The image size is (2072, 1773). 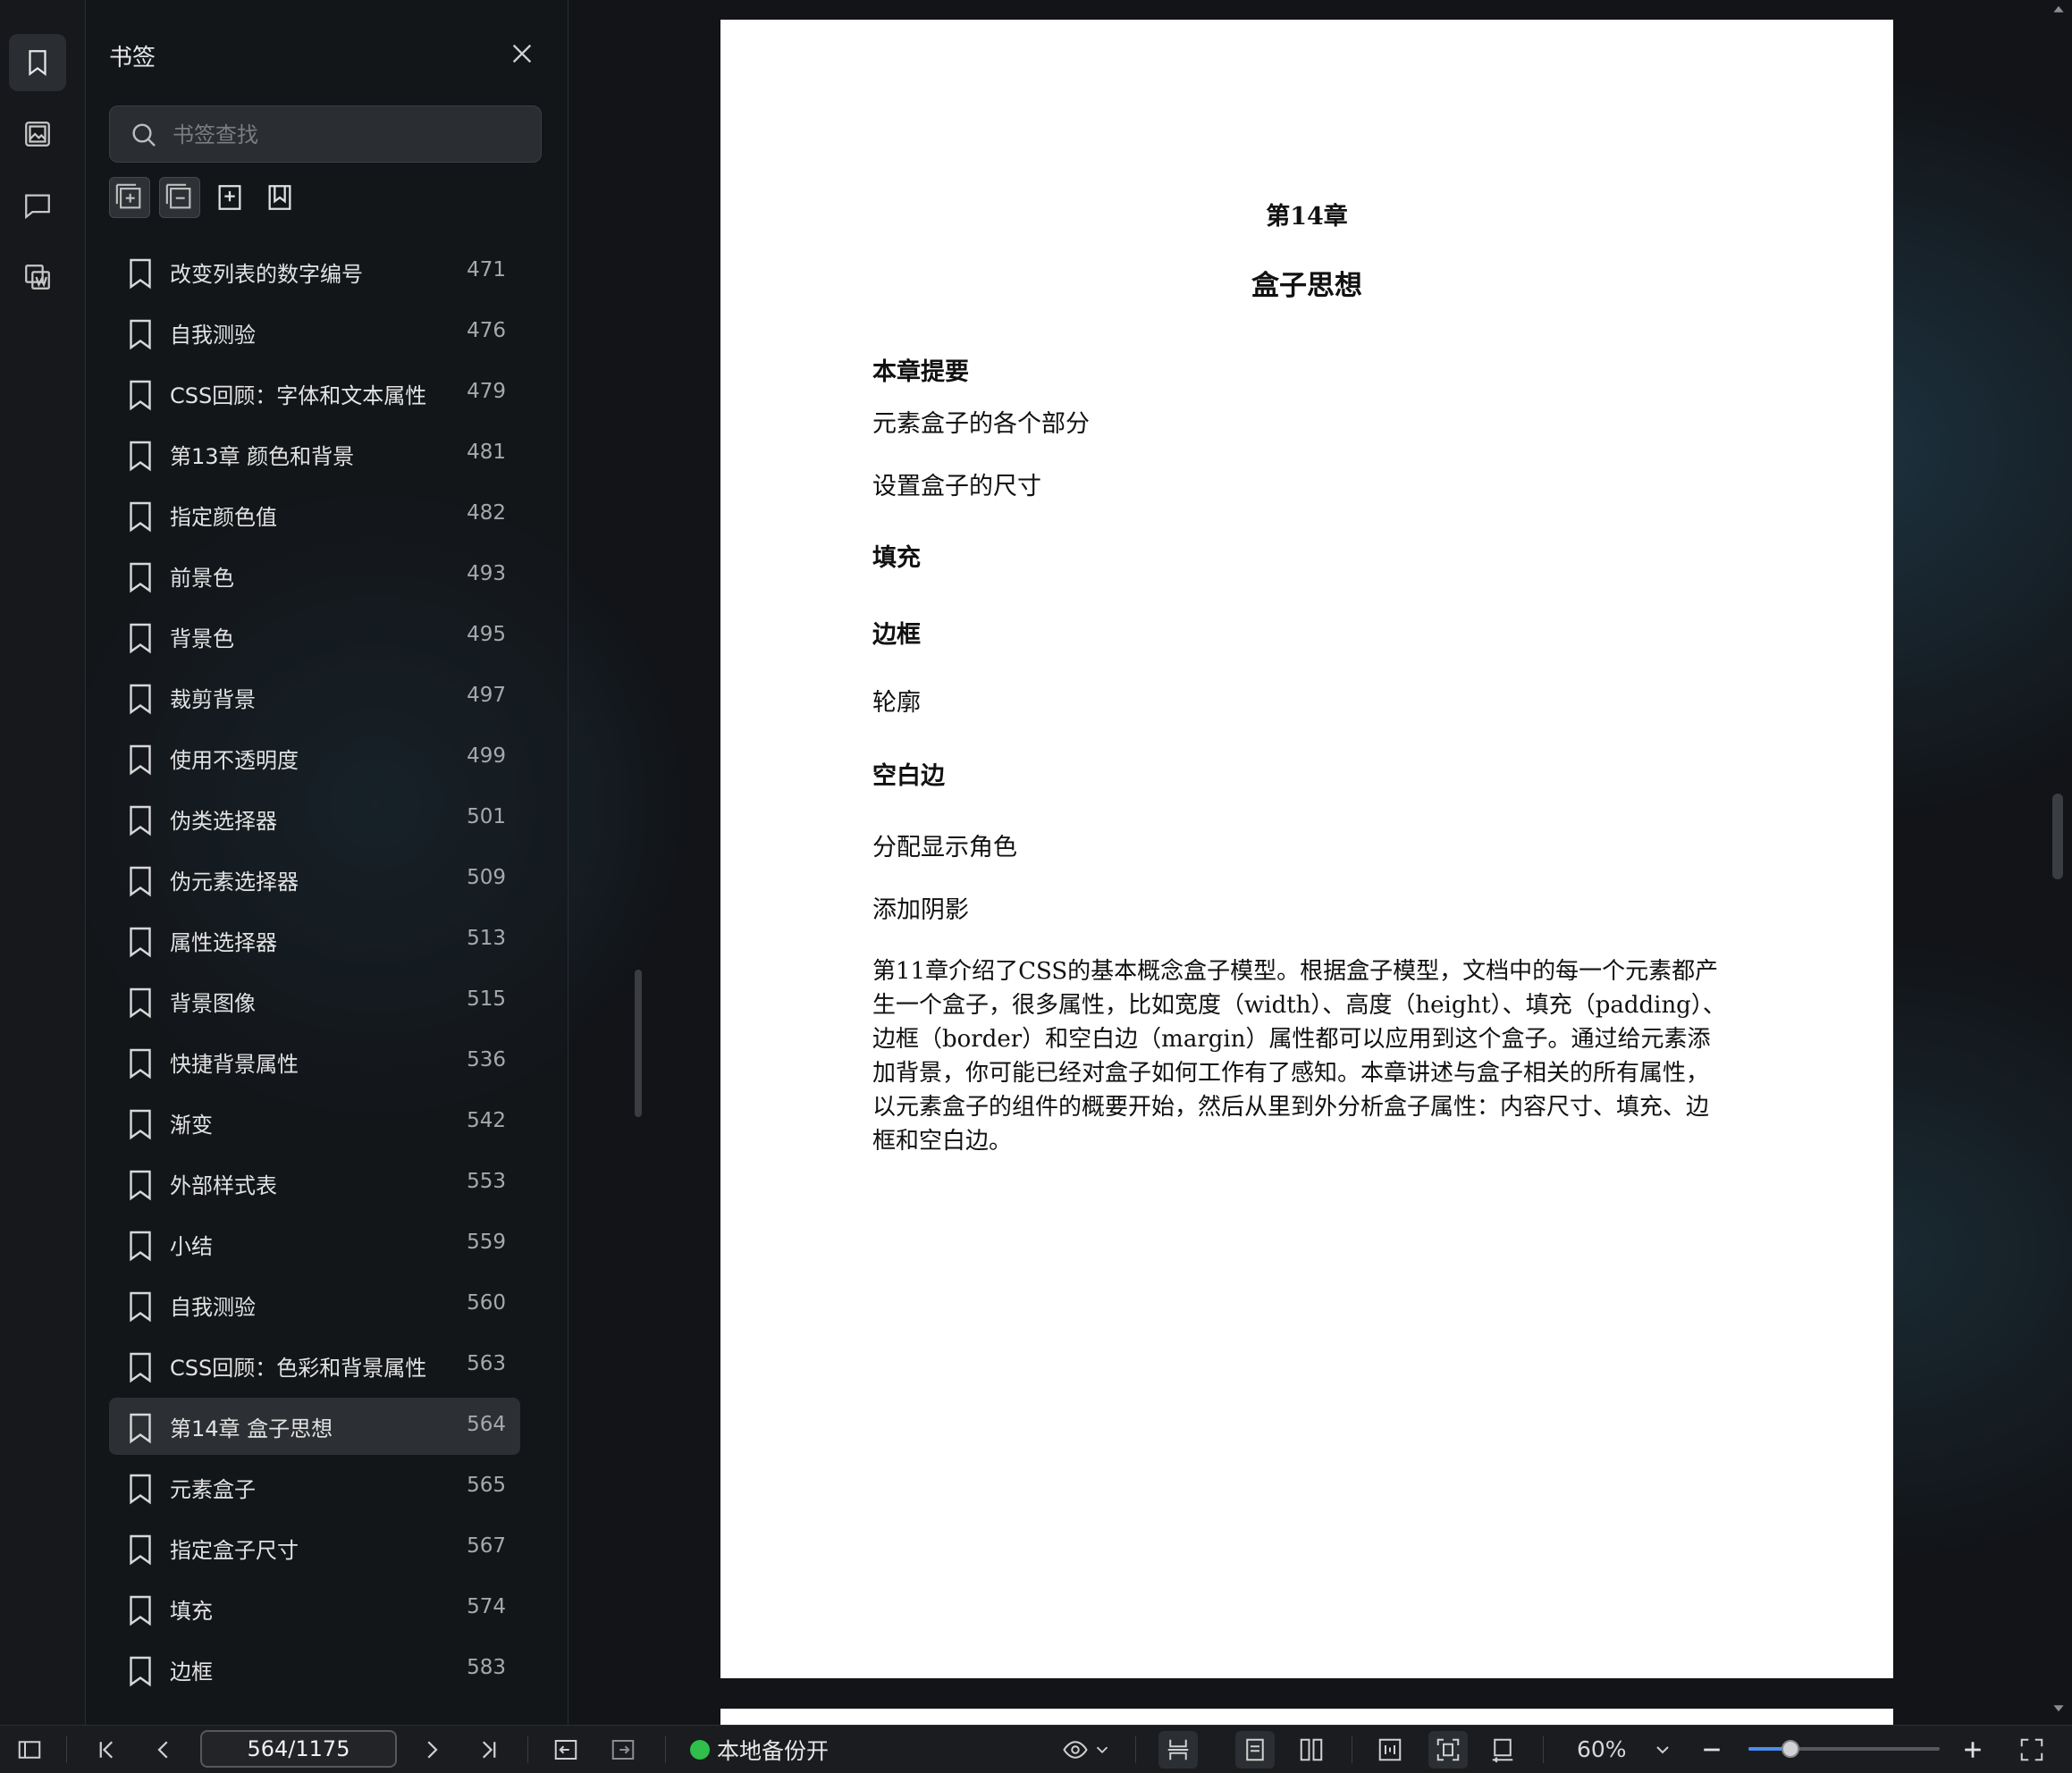 I want to click on previous-page-button, so click(x=163, y=1750).